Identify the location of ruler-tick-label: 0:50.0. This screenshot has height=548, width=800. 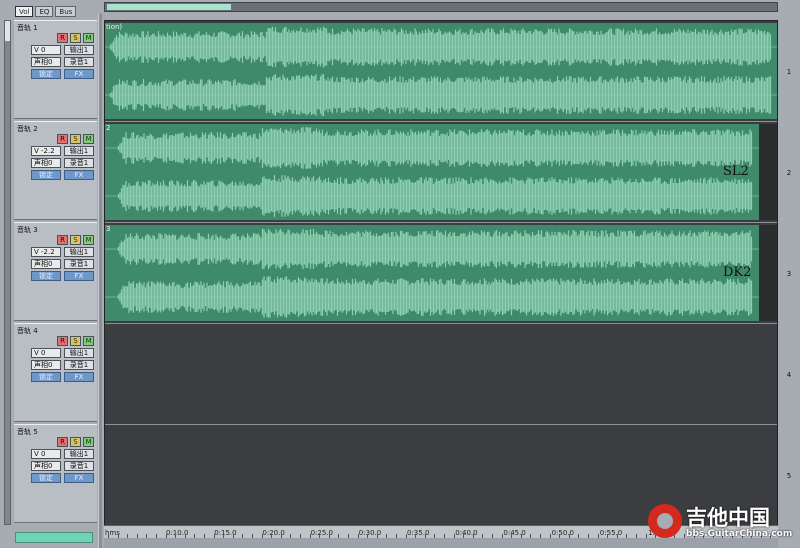
(562, 533).